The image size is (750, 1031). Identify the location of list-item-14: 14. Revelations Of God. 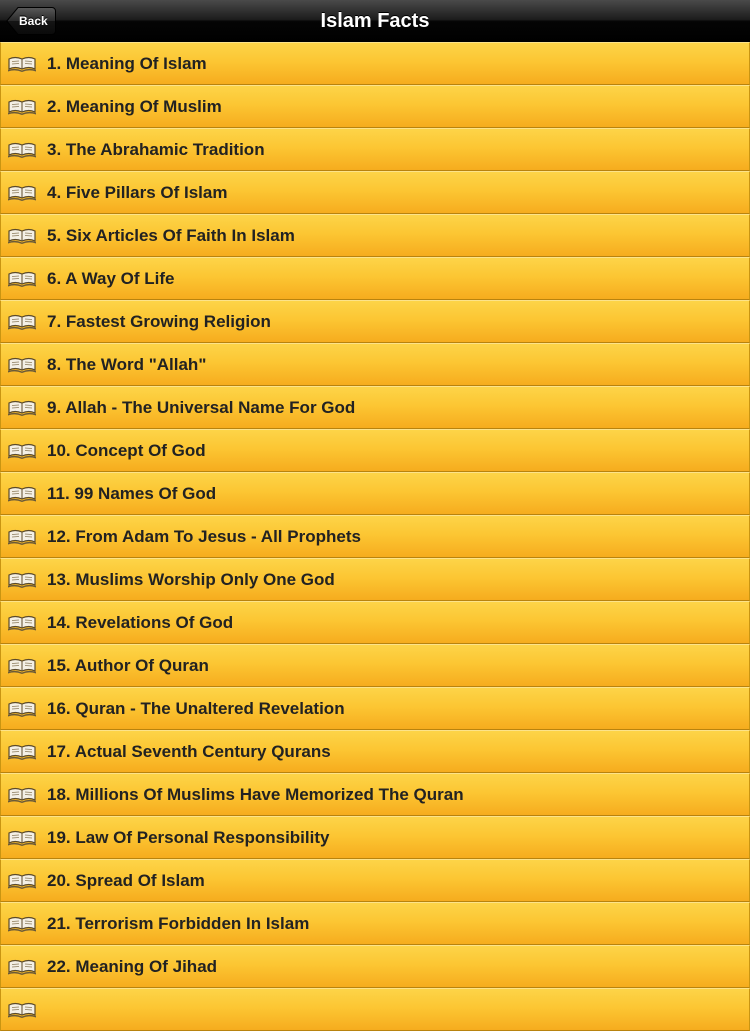
(375, 622).